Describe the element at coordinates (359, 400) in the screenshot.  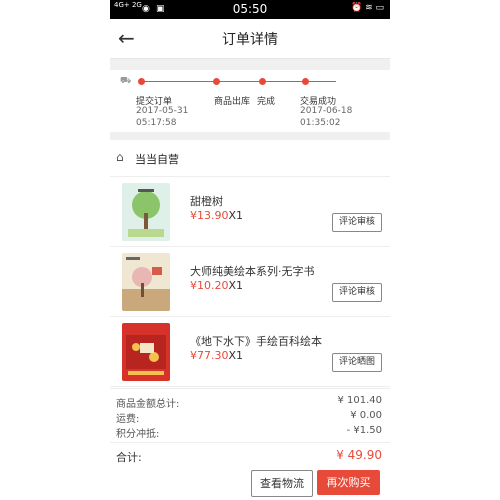
I see `summary-value: ¥ 101.40` at that location.